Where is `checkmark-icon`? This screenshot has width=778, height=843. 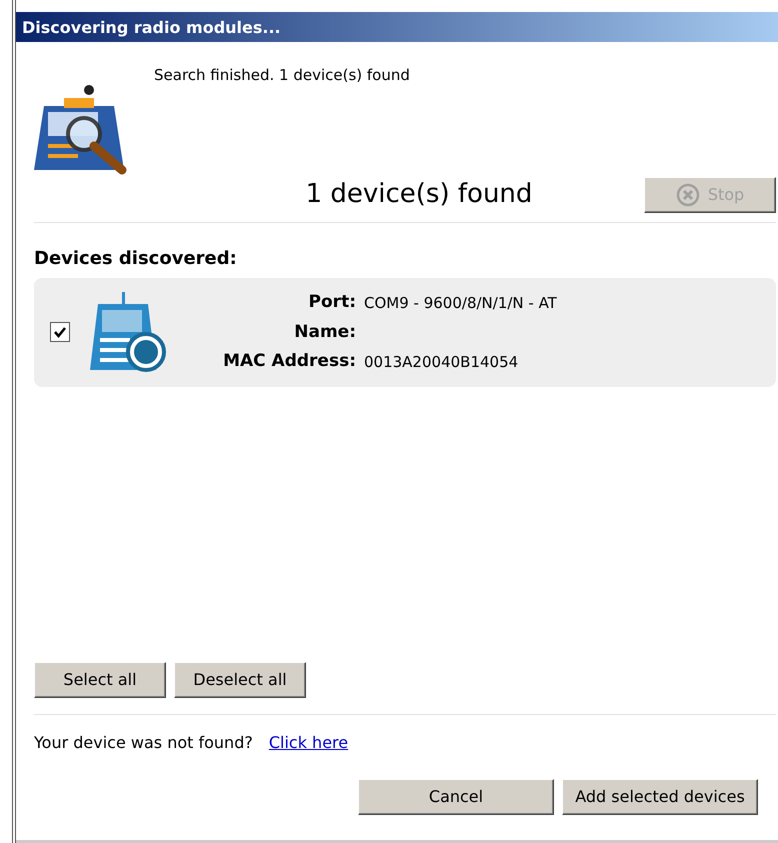
checkmark-icon is located at coordinates (60, 332).